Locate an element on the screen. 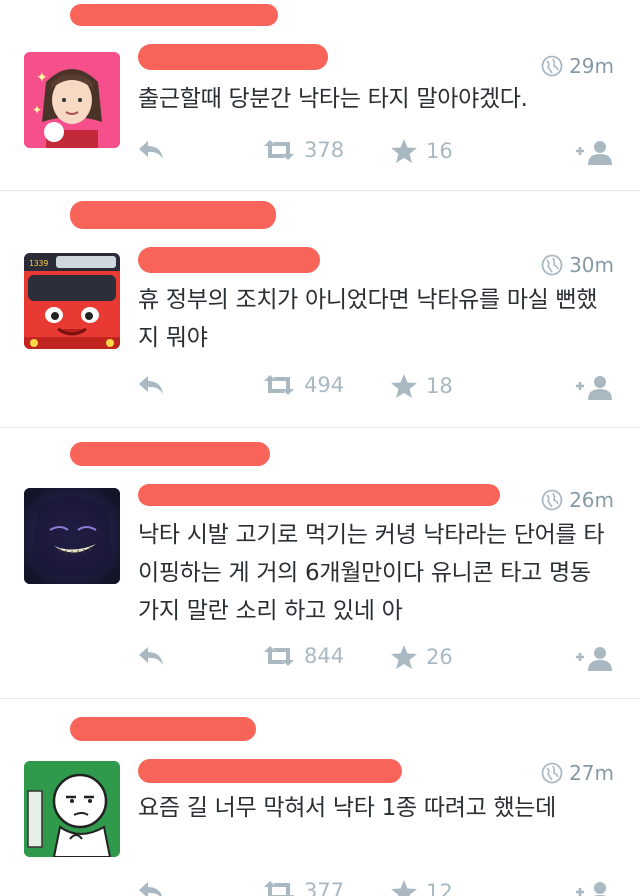 This screenshot has height=896, width=640. dark-grin-avatar-icon is located at coordinates (72, 536).